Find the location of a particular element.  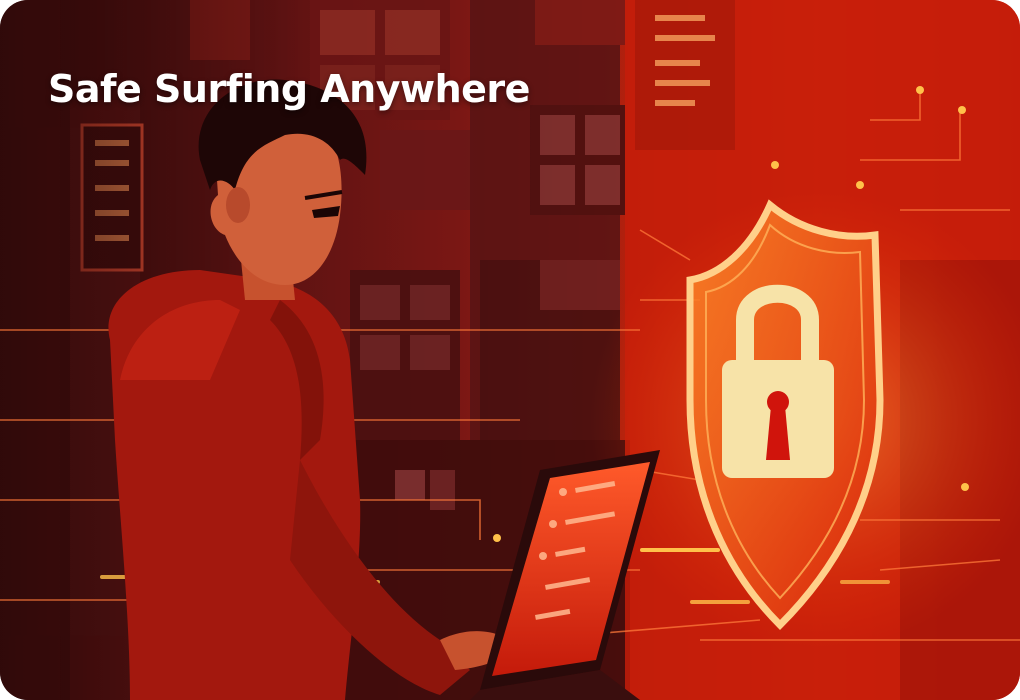

banner-title: Safe Surfing Anywhere is located at coordinates (289, 89).